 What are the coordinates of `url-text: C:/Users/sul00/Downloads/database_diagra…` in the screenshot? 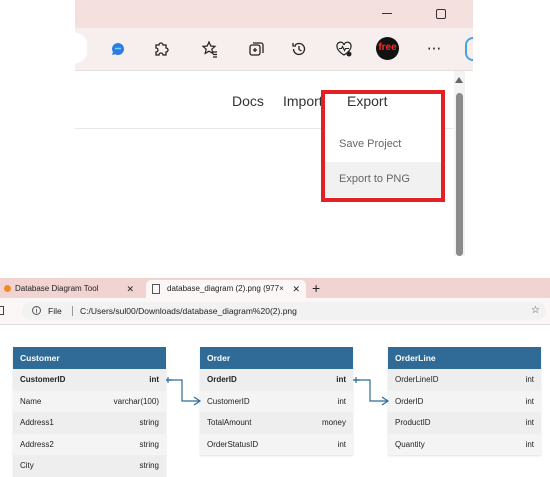 It's located at (188, 311).